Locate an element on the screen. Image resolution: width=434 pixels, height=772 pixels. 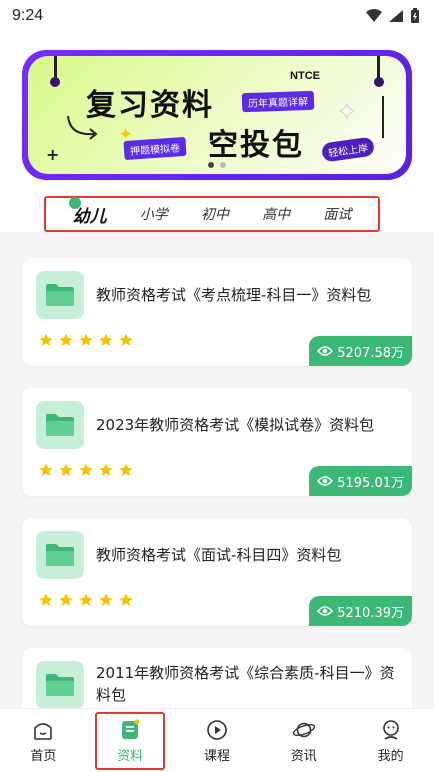
tab-senior-high: 高中 is located at coordinates (276, 214).